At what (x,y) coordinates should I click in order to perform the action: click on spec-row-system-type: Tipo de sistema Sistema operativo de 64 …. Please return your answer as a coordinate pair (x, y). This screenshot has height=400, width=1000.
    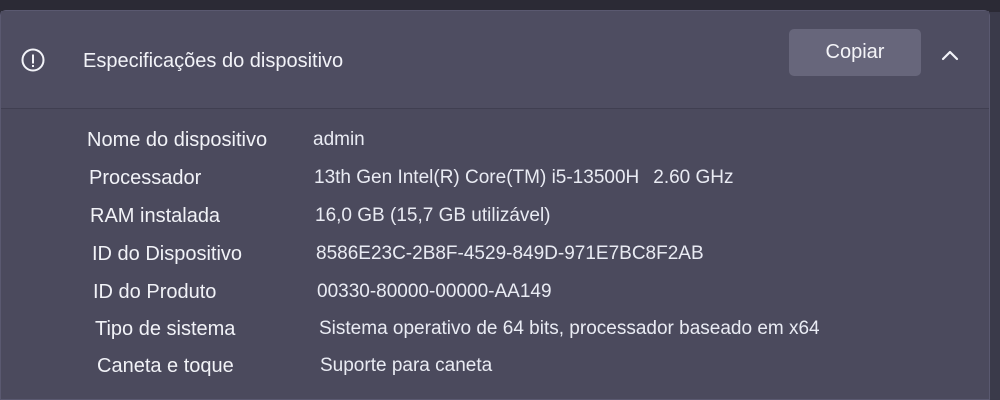
    Looking at the image, I should click on (496, 332).